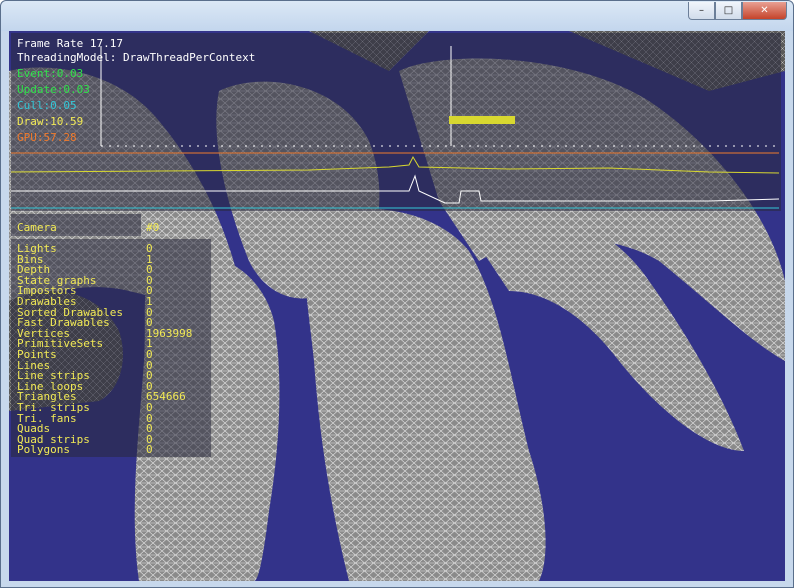 This screenshot has width=794, height=588. What do you see at coordinates (397, 16) in the screenshot?
I see `title-bar: – □ ✕` at bounding box center [397, 16].